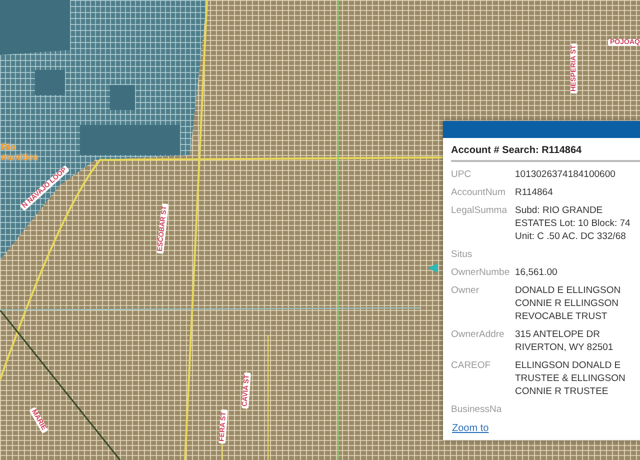 This screenshot has height=460, width=640. I want to click on field-label: Situs, so click(462, 254).